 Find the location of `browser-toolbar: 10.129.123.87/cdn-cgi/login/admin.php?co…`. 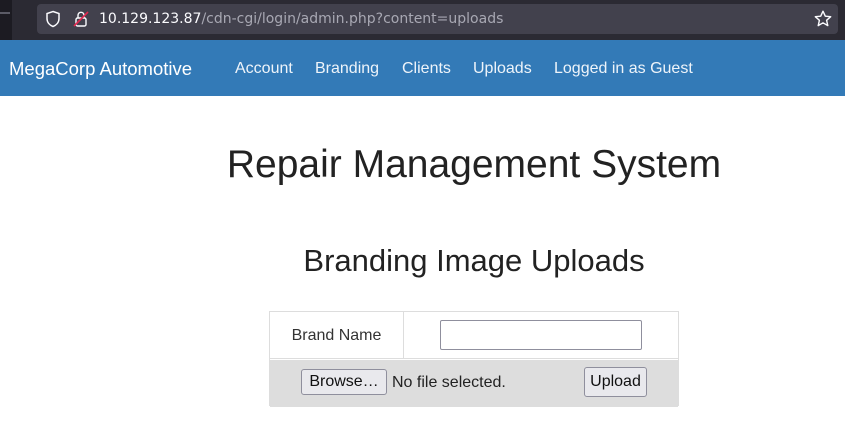

browser-toolbar: 10.129.123.87/cdn-cgi/login/admin.php?co… is located at coordinates (422, 20).